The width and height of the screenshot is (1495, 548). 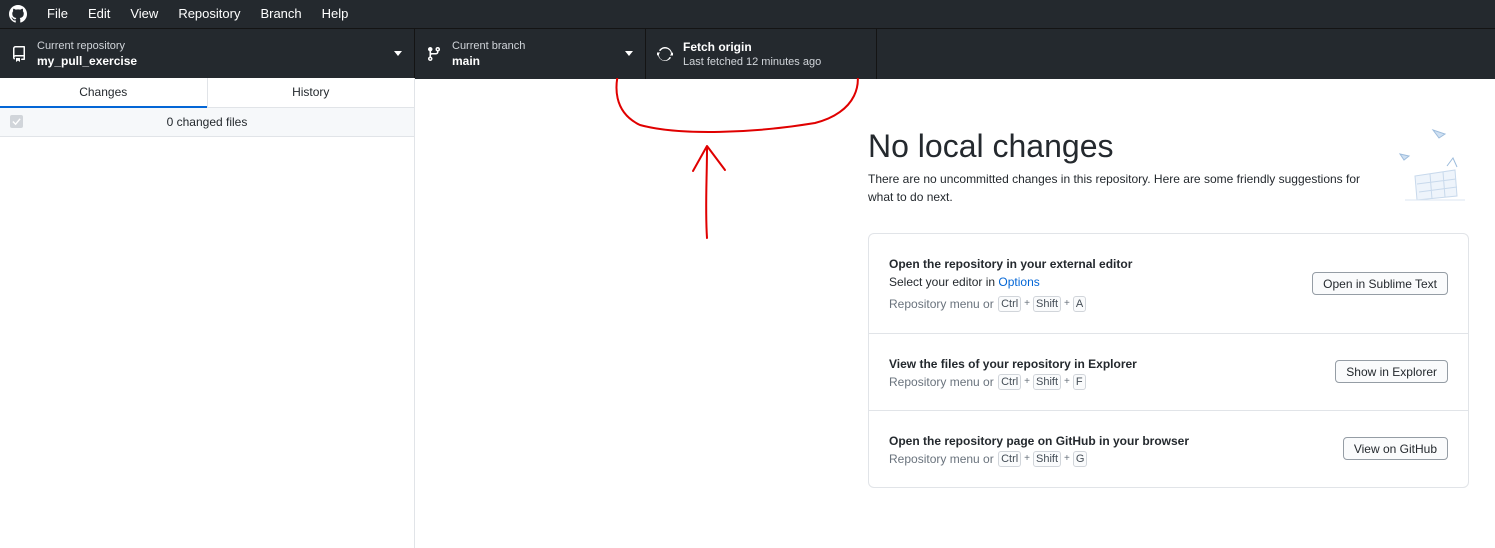 What do you see at coordinates (335, 14) in the screenshot?
I see `menu-help: Help` at bounding box center [335, 14].